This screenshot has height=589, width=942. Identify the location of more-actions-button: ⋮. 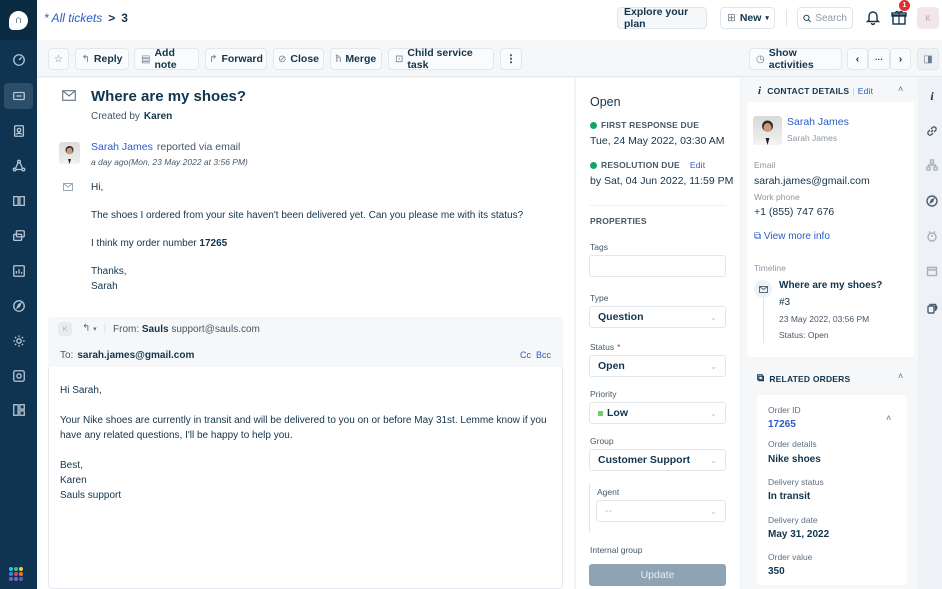
(511, 59).